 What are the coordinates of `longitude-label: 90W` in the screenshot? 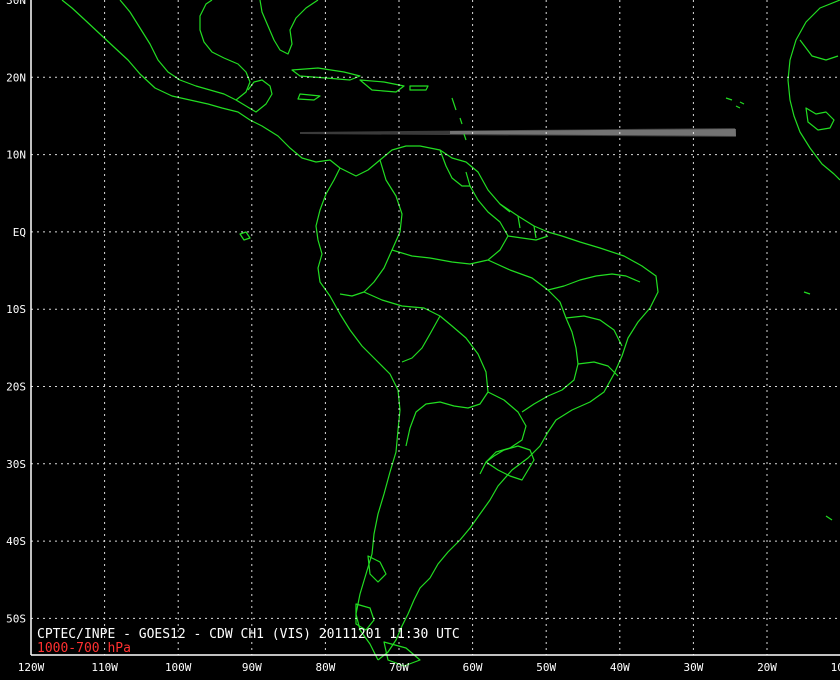 It's located at (252, 667).